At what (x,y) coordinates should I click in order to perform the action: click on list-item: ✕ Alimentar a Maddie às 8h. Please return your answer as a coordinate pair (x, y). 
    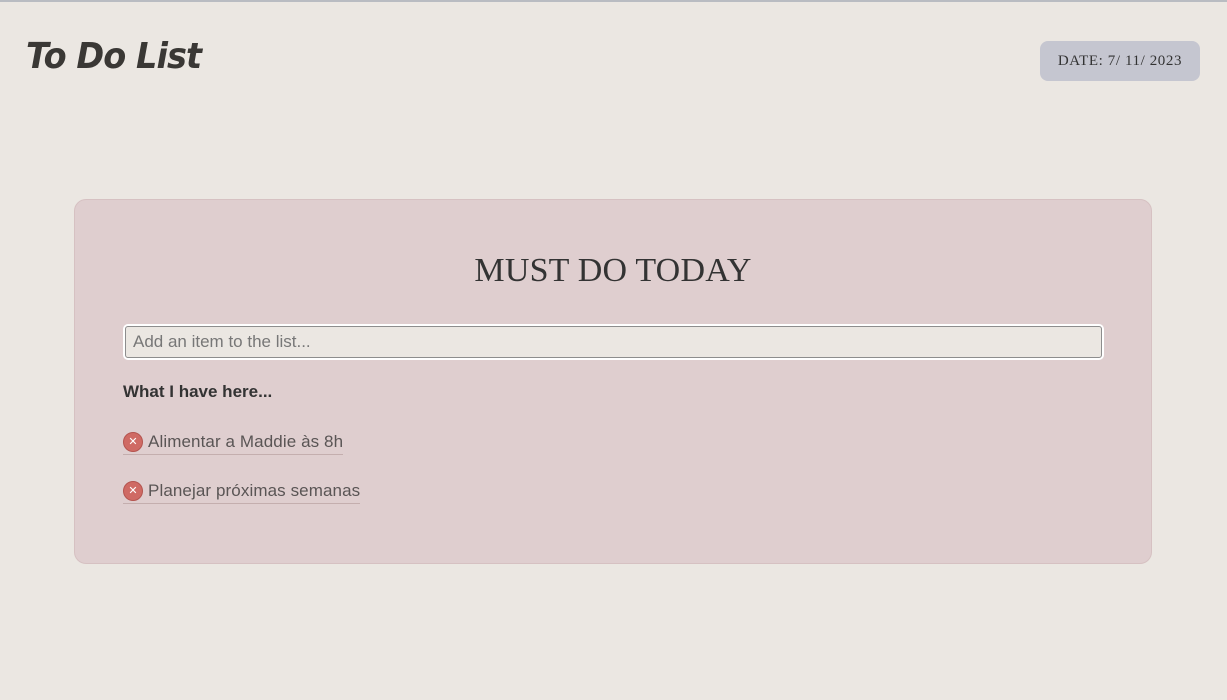
    Looking at the image, I should click on (241, 454).